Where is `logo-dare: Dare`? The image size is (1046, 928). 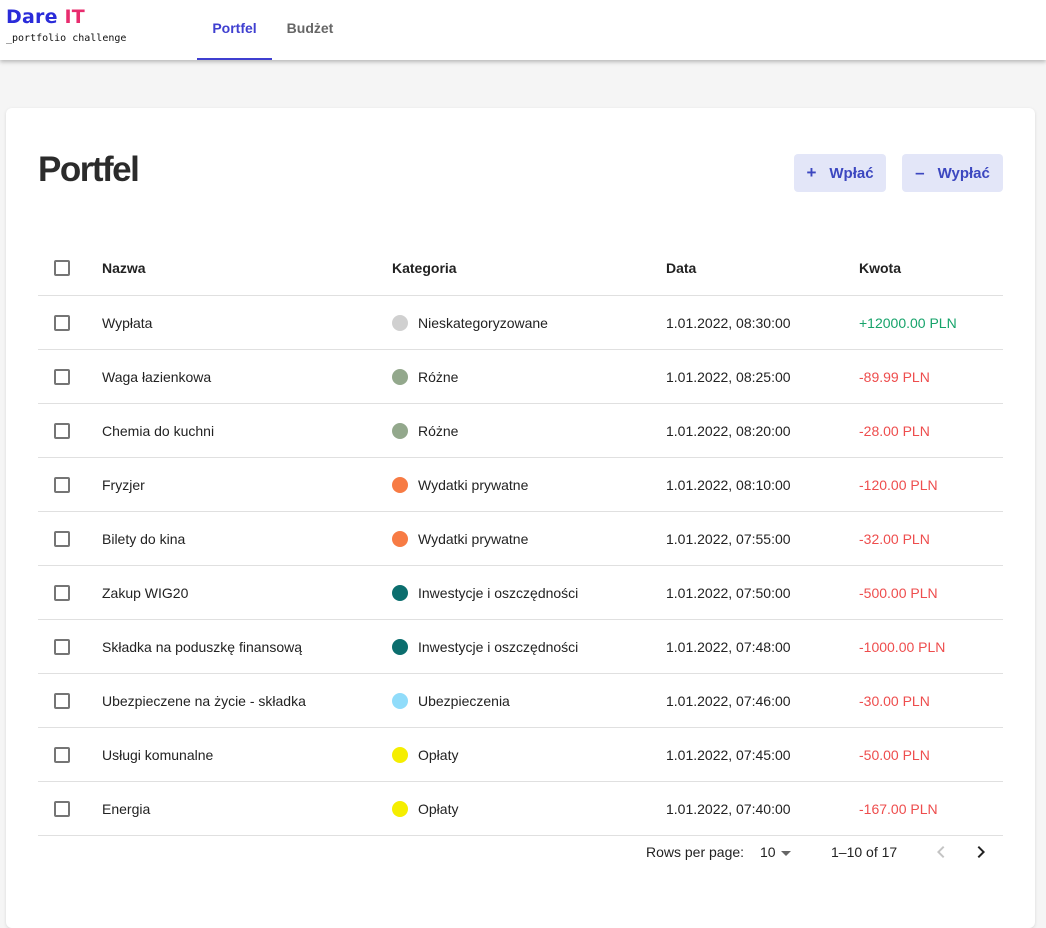 logo-dare: Dare is located at coordinates (32, 17).